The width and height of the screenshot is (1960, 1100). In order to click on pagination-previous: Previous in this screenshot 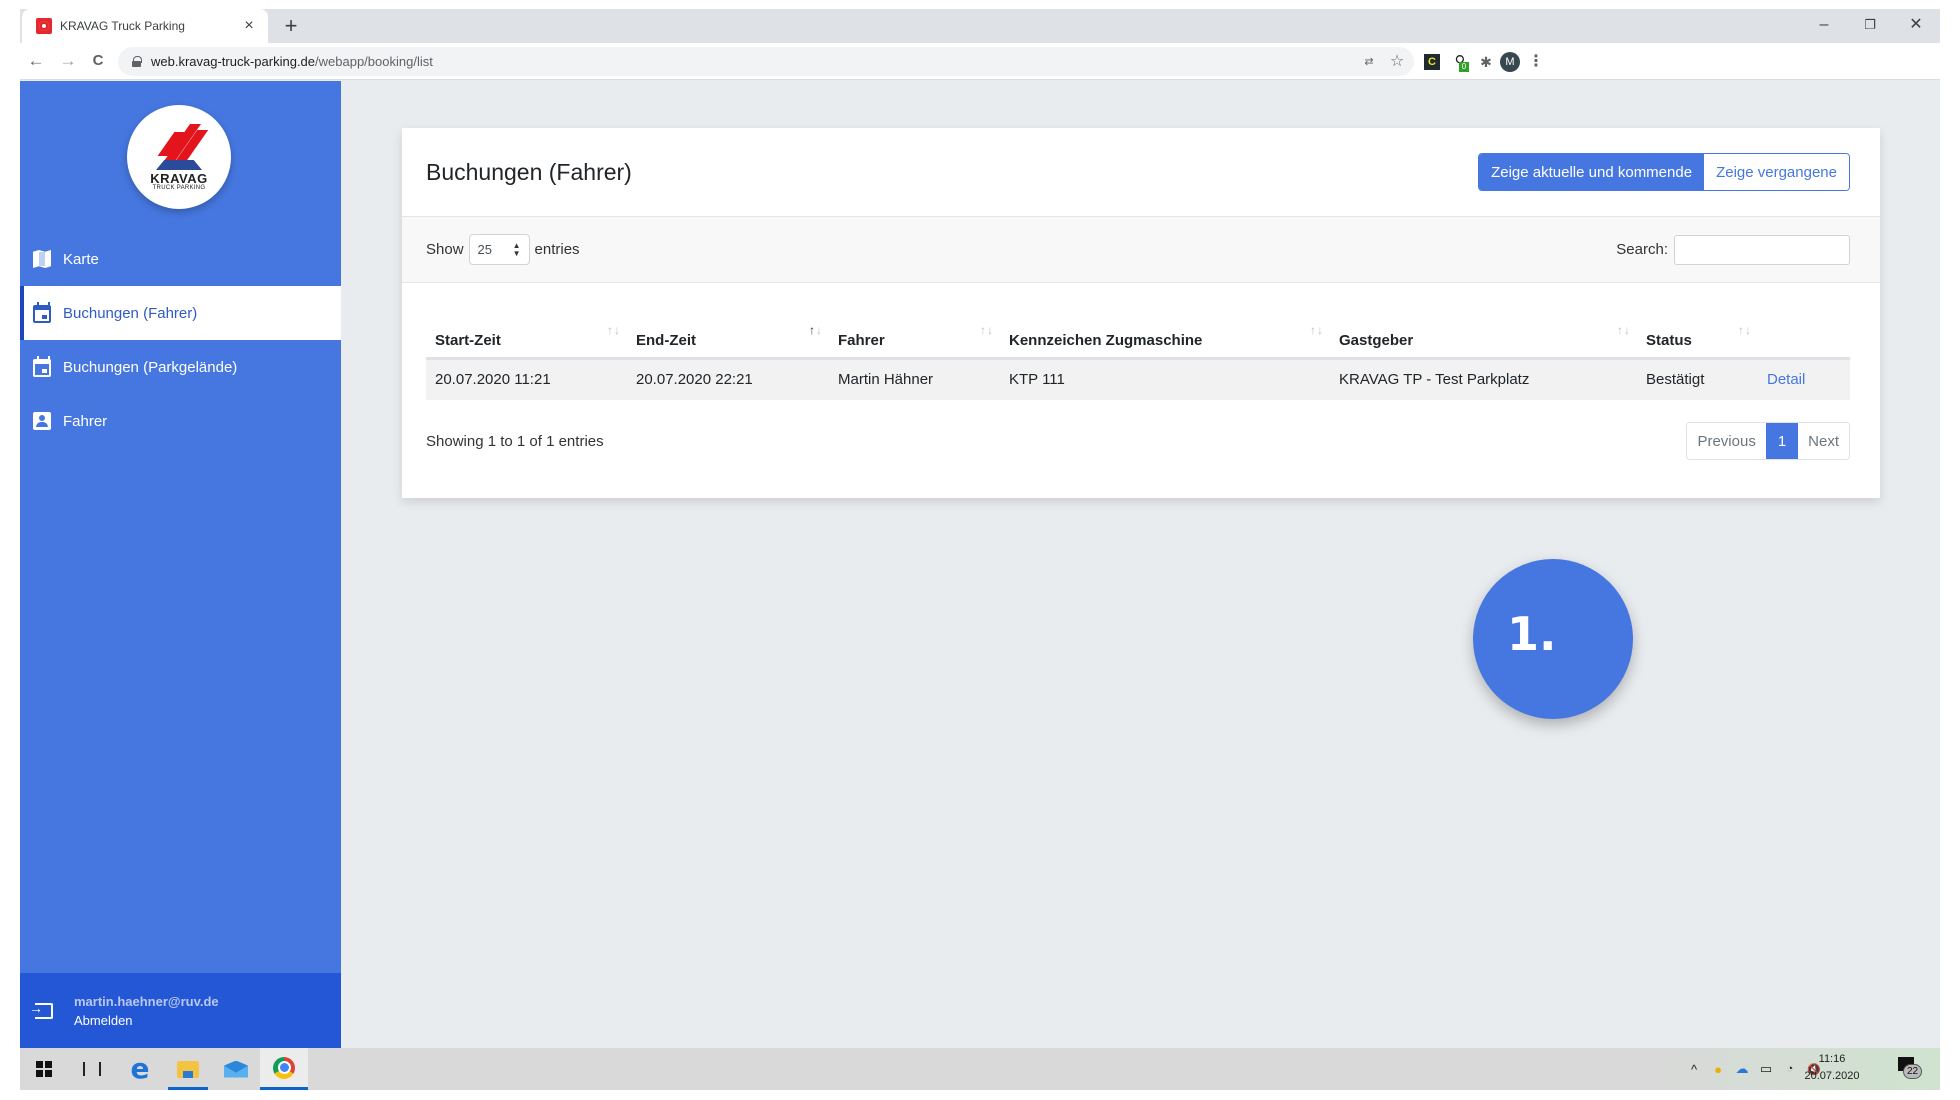, I will do `click(1726, 441)`.